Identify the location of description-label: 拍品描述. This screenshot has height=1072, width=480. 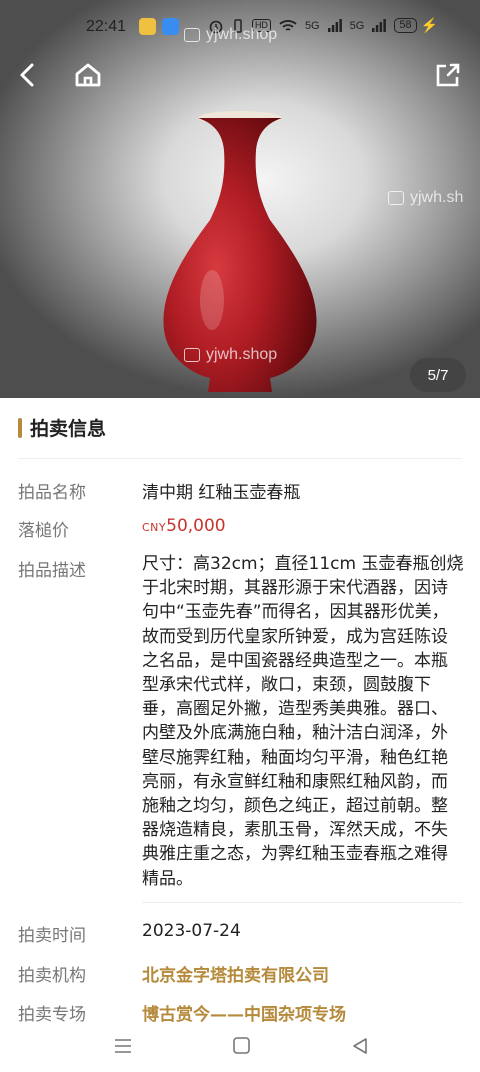
(52, 571).